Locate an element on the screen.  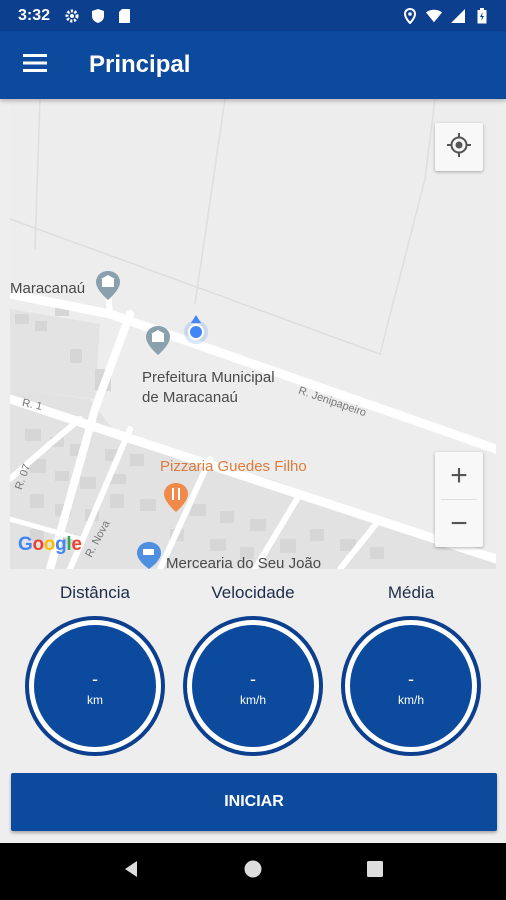
signal-icon is located at coordinates (458, 16).